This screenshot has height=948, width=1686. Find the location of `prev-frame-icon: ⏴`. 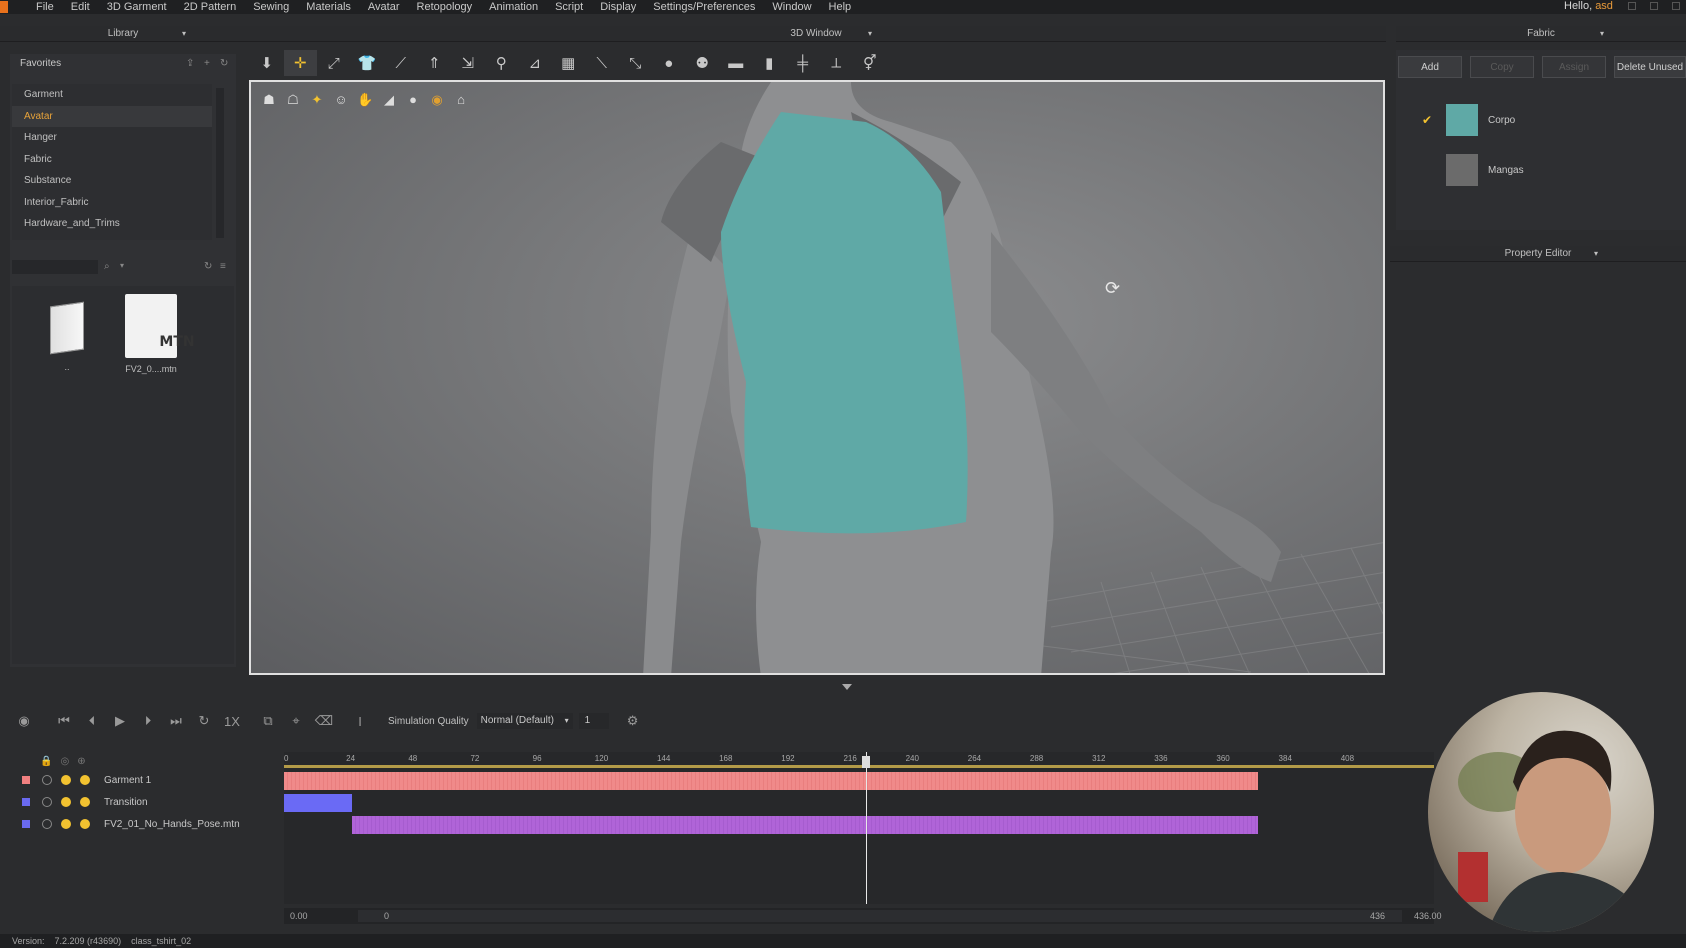

prev-frame-icon: ⏴ is located at coordinates (92, 721).